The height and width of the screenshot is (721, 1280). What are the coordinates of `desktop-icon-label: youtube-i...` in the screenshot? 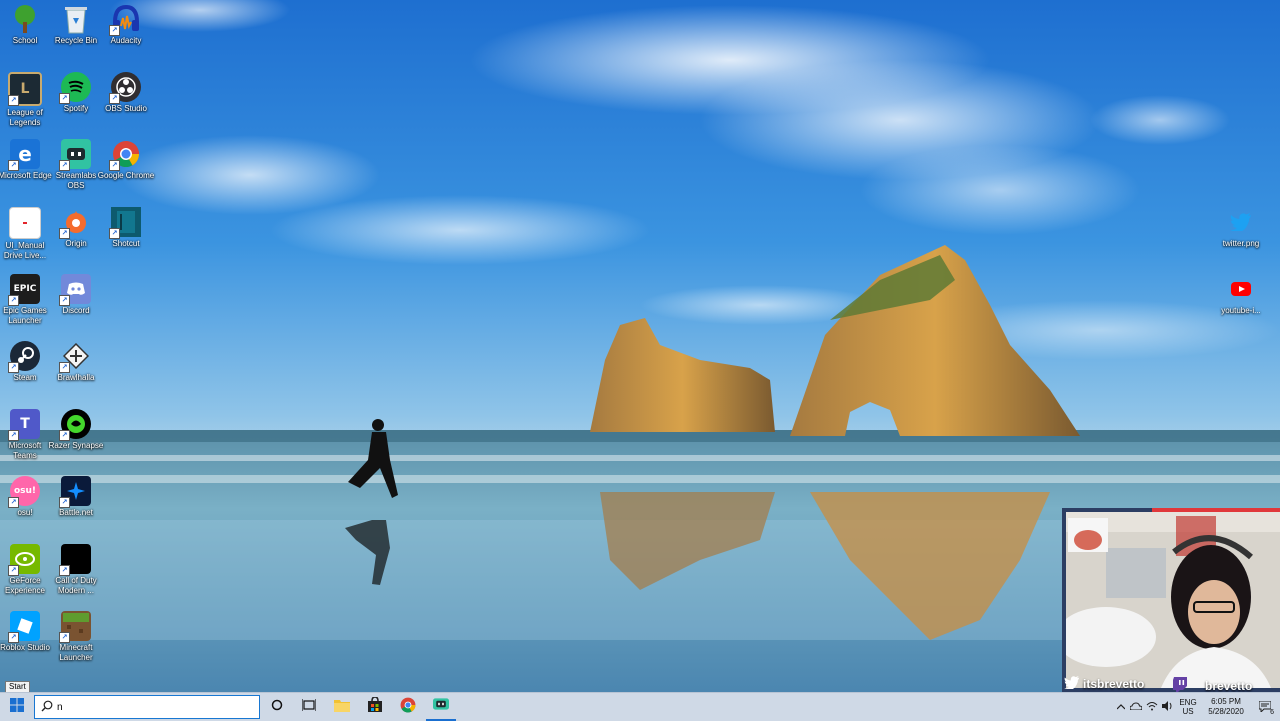 It's located at (1241, 310).